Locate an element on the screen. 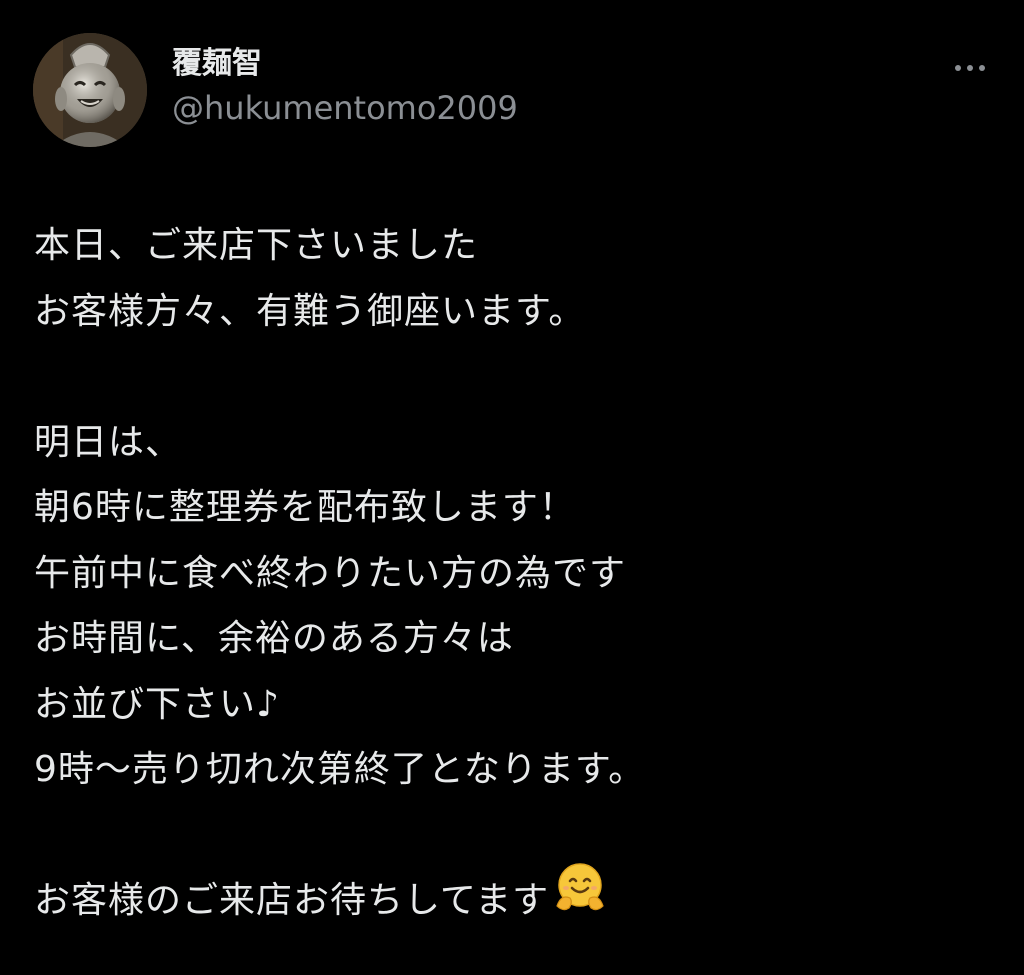 This screenshot has height=975, width=1024. tweet-line: 9時〜売り切れ次第終了となります。 is located at coordinates (340, 769).